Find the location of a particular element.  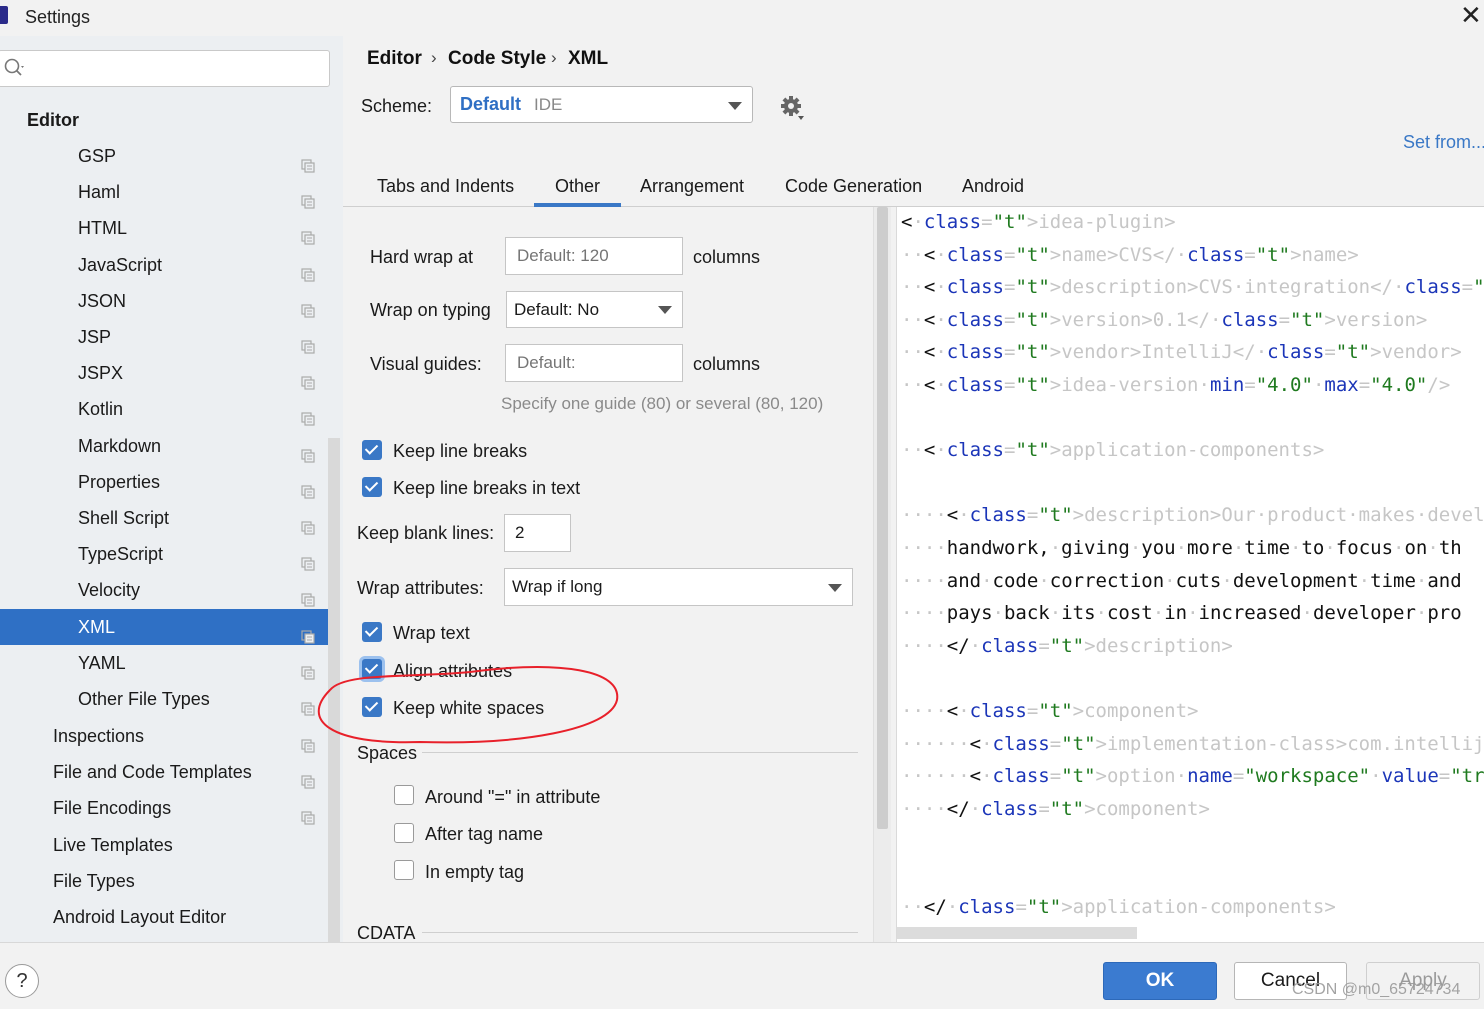

sidebar-item-live-templates: Live Templates is located at coordinates (165, 845).